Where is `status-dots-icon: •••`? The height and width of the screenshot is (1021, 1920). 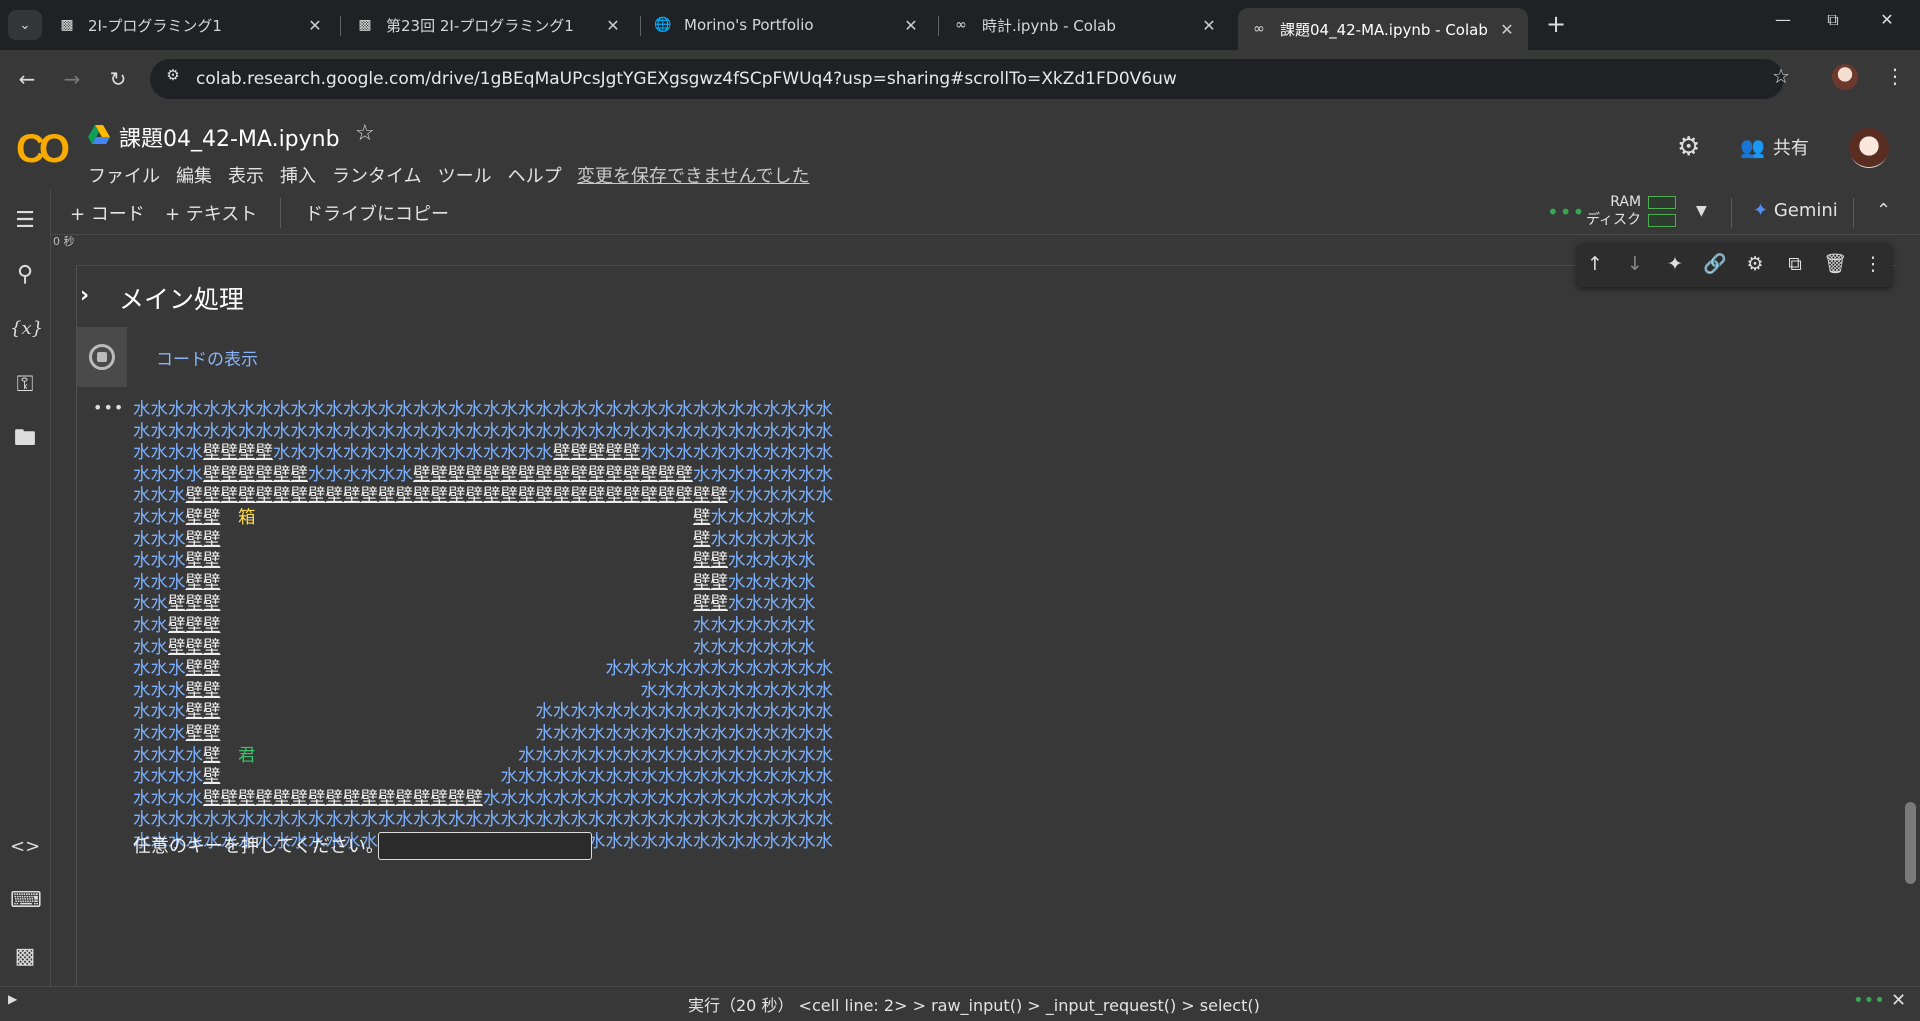 status-dots-icon: ••• is located at coordinates (1869, 1000).